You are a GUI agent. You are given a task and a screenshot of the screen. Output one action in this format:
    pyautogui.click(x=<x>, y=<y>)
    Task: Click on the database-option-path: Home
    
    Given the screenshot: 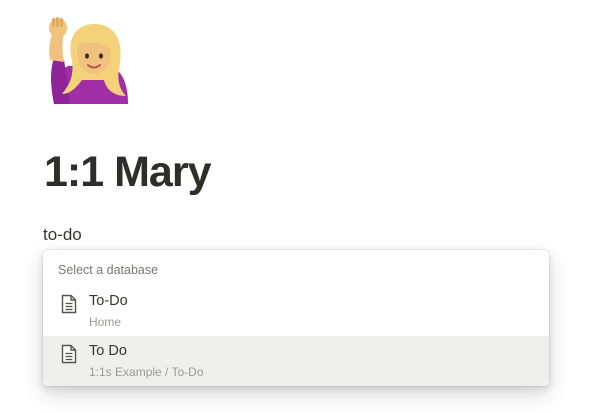 What is the action you would take?
    pyautogui.click(x=105, y=322)
    